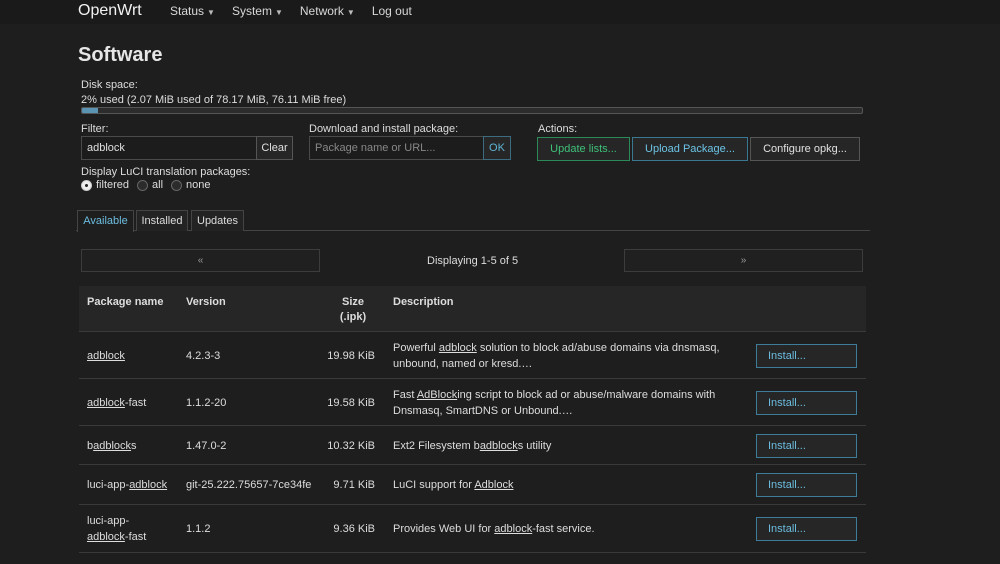 The image size is (1000, 564). What do you see at coordinates (198, 185) in the screenshot?
I see `radio-none-label: none` at bounding box center [198, 185].